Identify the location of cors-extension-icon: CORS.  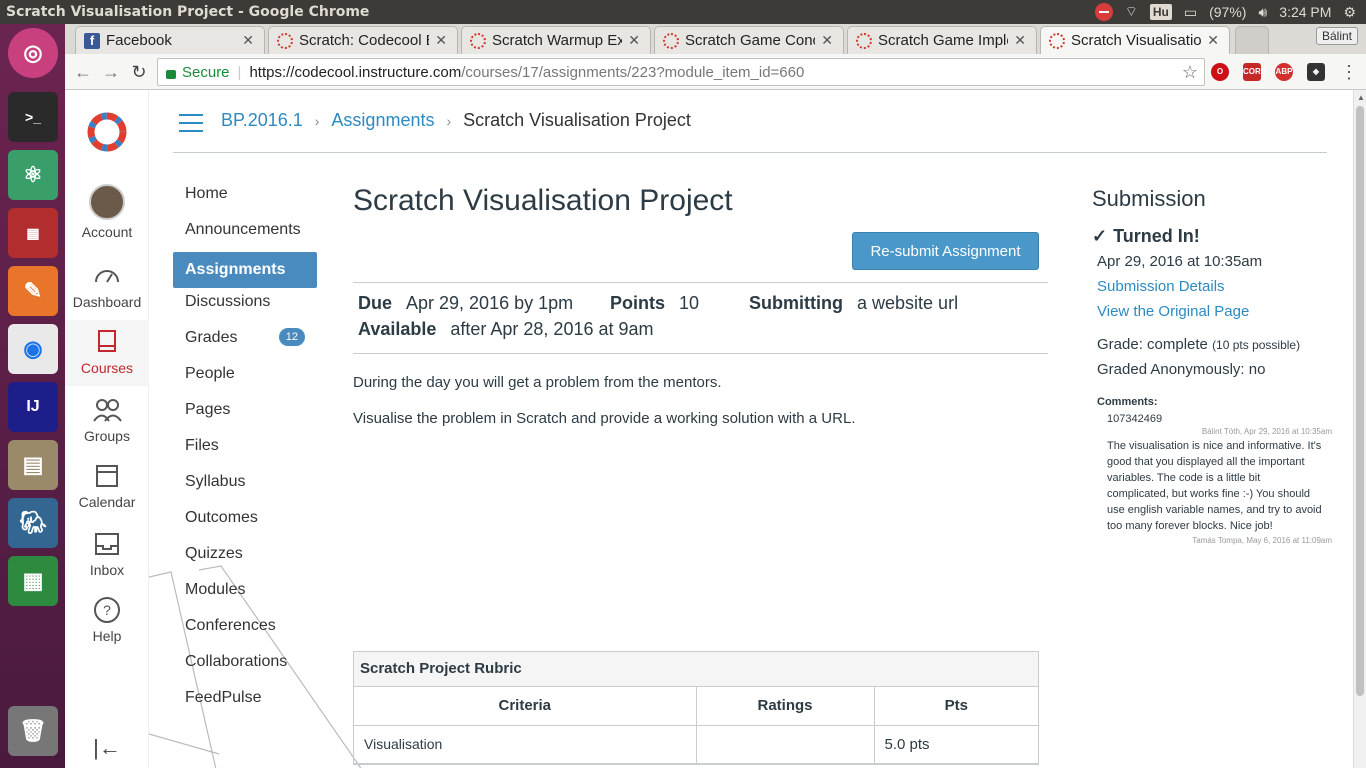
(1254, 72).